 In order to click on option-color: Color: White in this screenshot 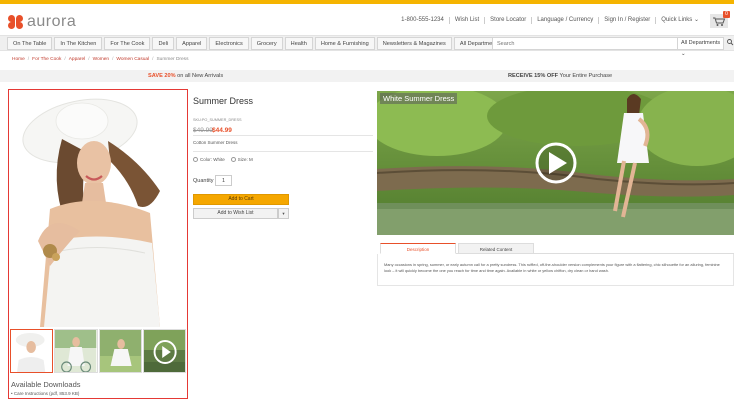, I will do `click(209, 159)`.